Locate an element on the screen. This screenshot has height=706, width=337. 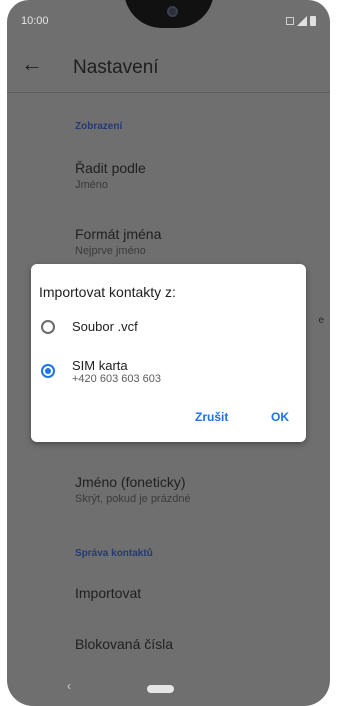
cancel-button: Zrušit is located at coordinates (211, 417).